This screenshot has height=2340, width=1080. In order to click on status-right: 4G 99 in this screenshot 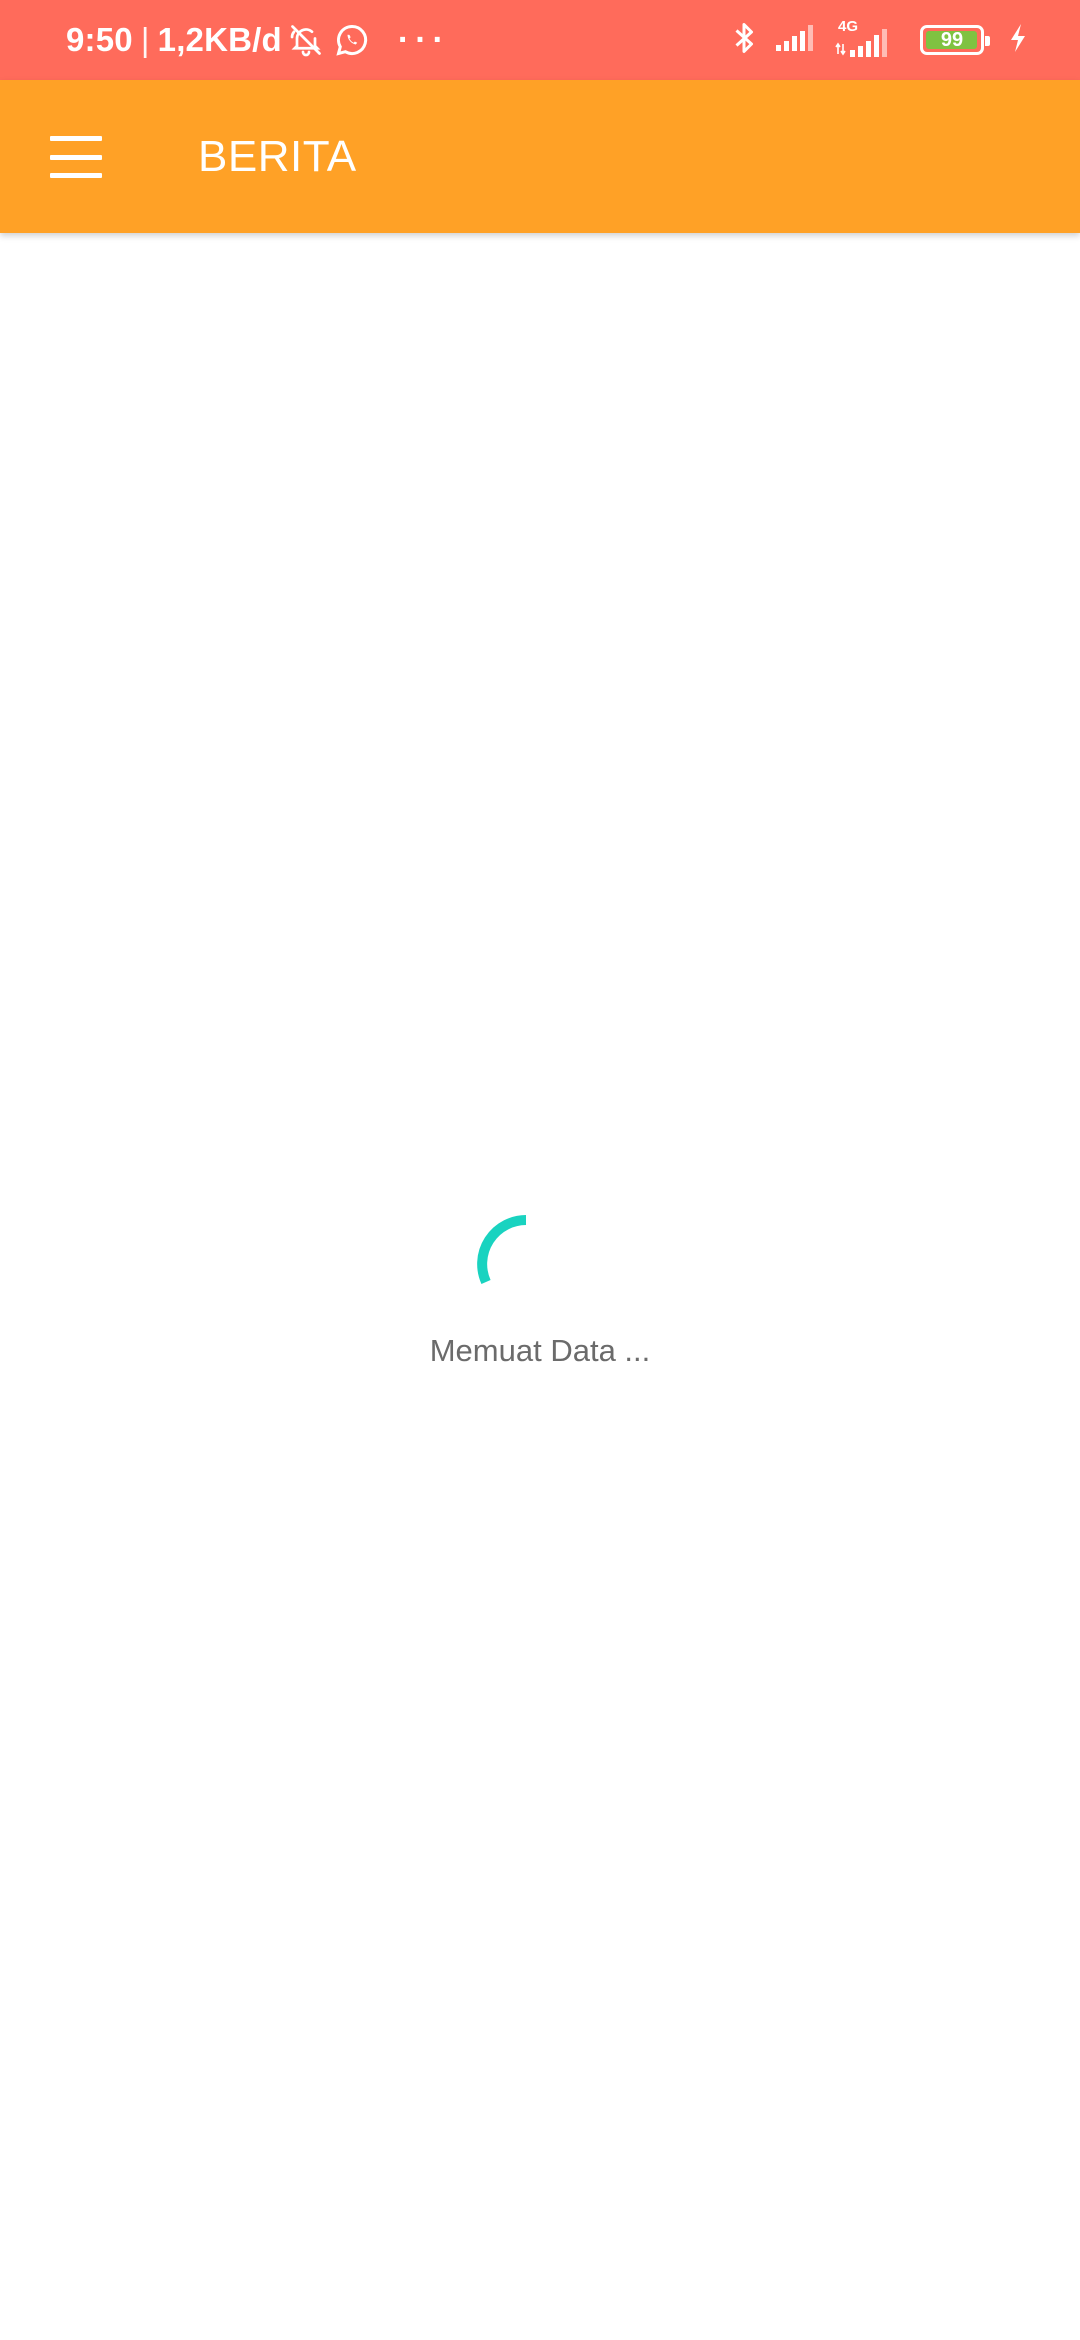, I will do `click(880, 40)`.